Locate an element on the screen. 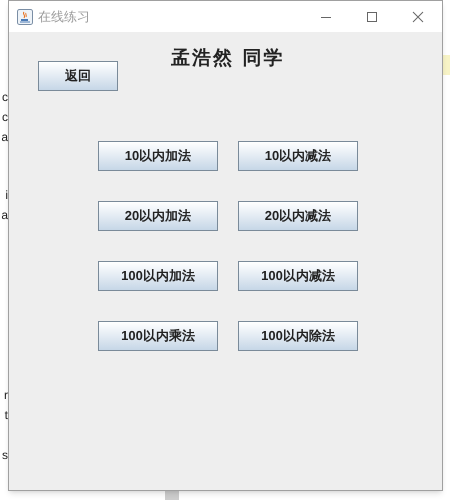  coffee-cup-icon is located at coordinates (25, 16).